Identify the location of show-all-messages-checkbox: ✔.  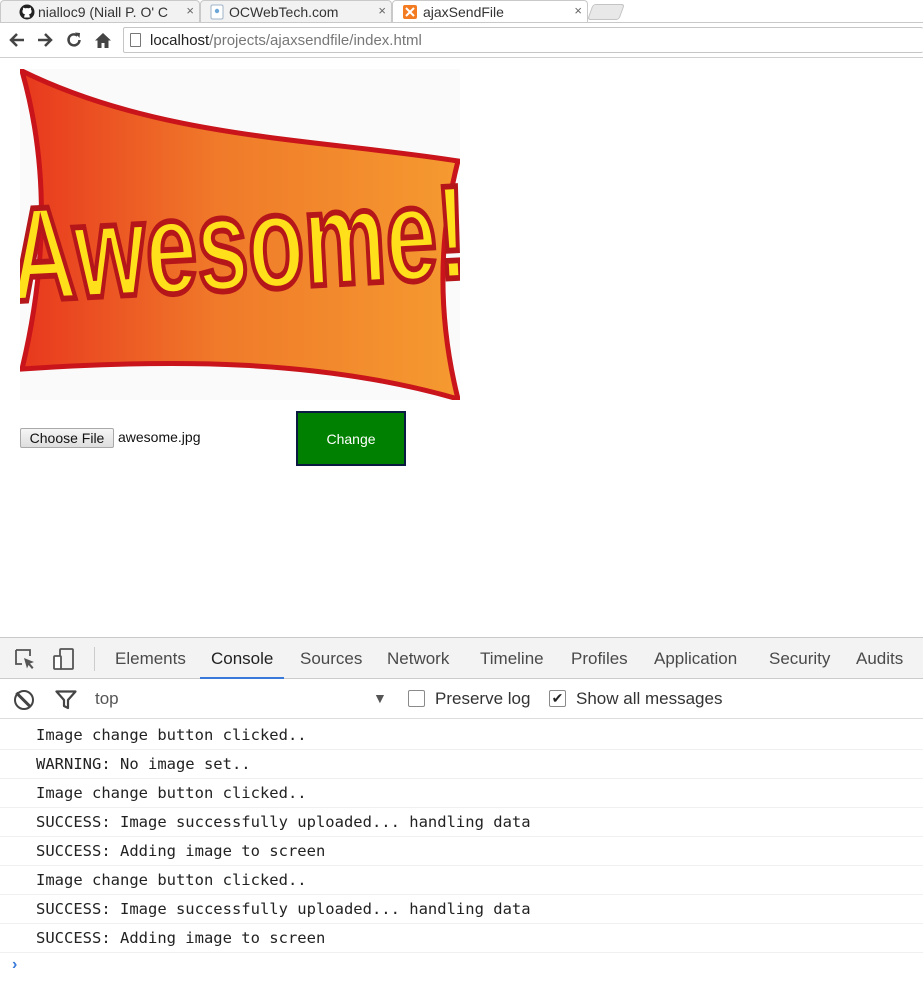
(557, 698).